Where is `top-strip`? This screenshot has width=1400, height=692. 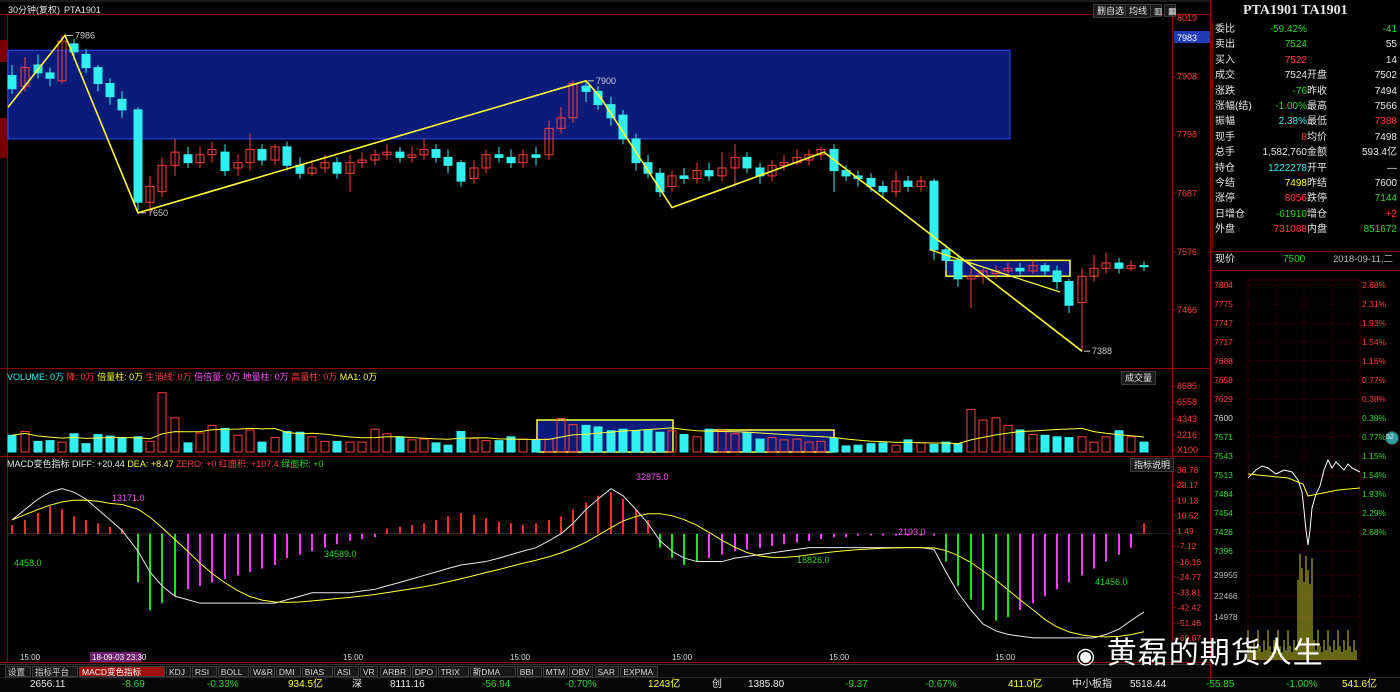 top-strip is located at coordinates (605, 1).